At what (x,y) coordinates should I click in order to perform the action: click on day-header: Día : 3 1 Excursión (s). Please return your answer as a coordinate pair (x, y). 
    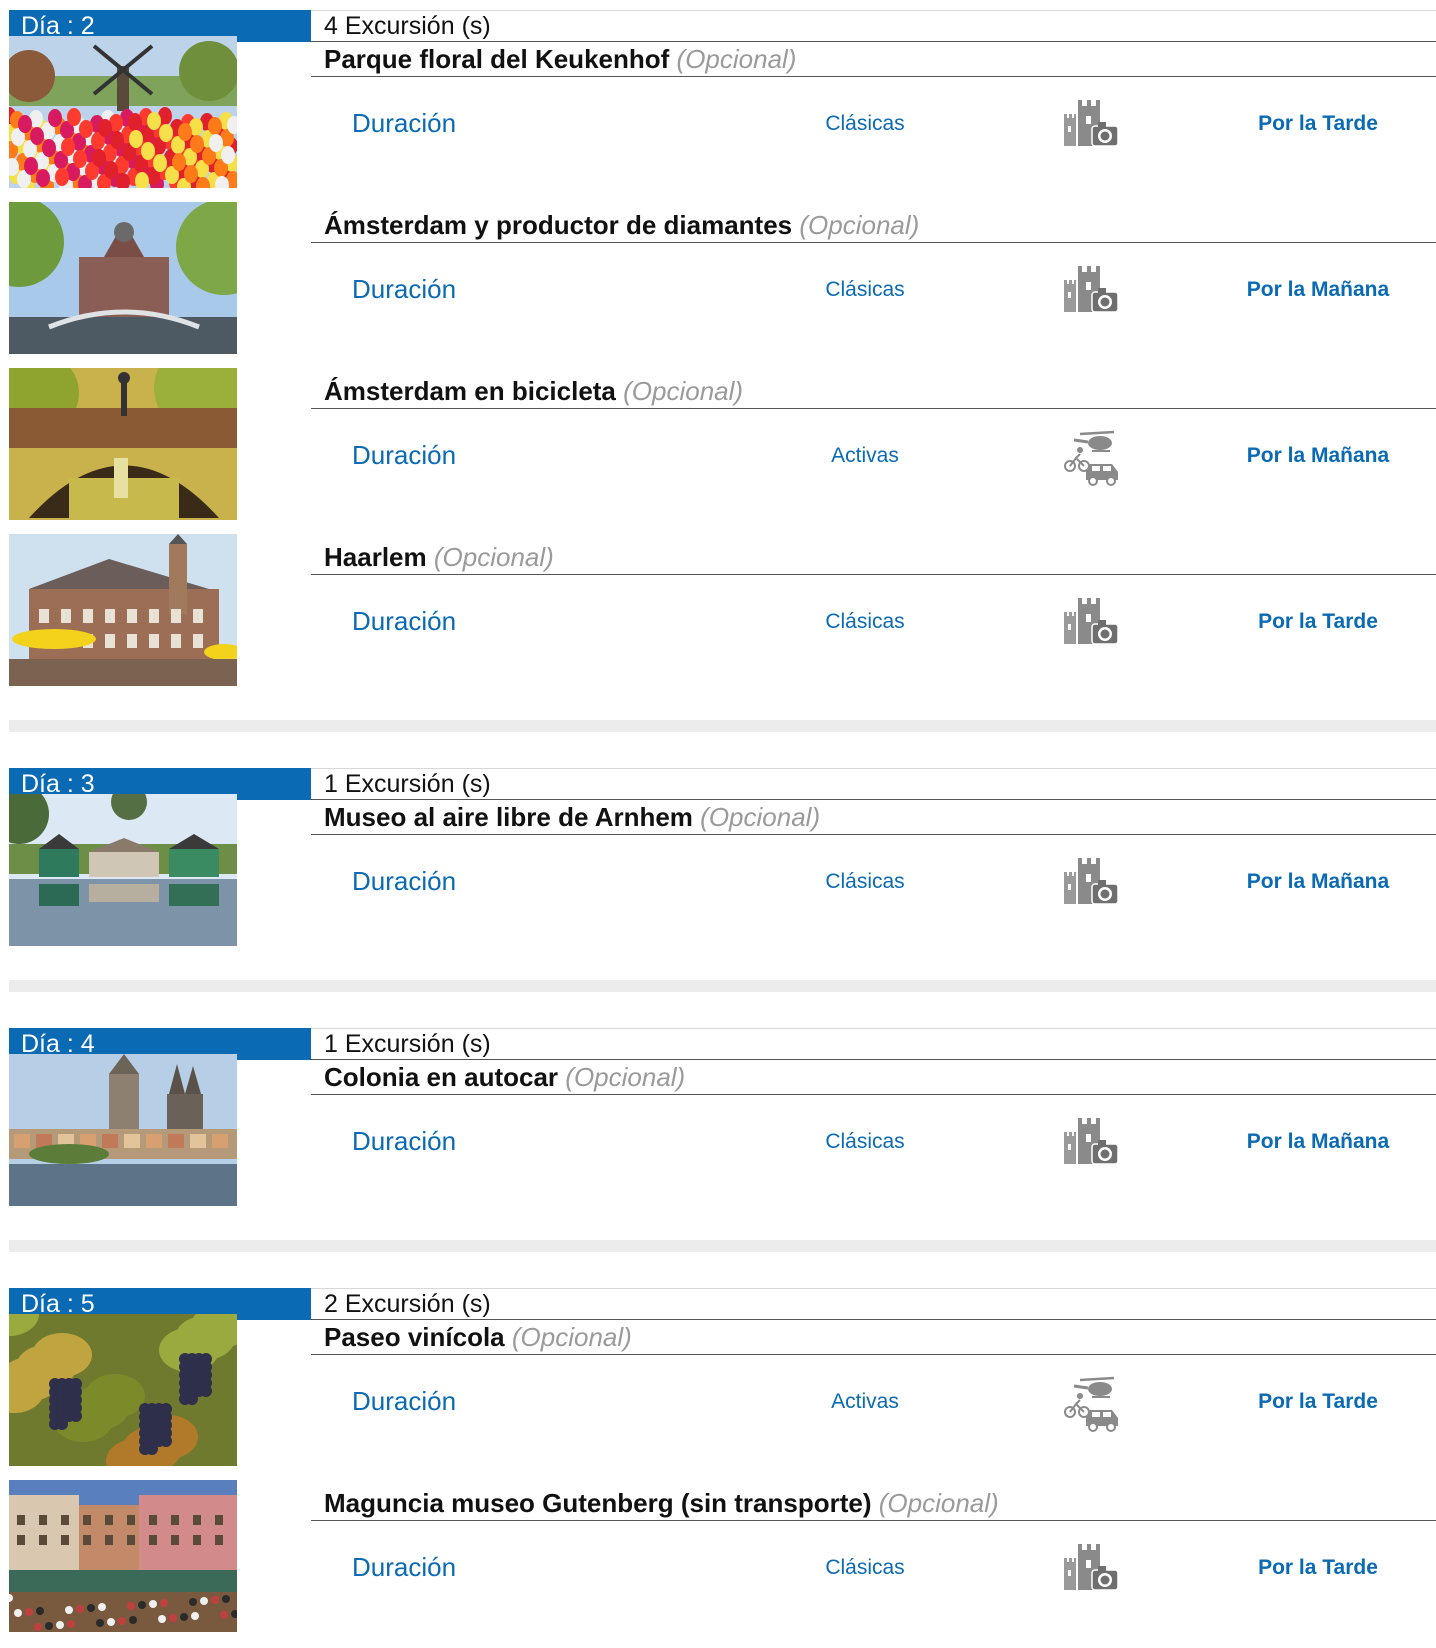
    Looking at the image, I should click on (718, 779).